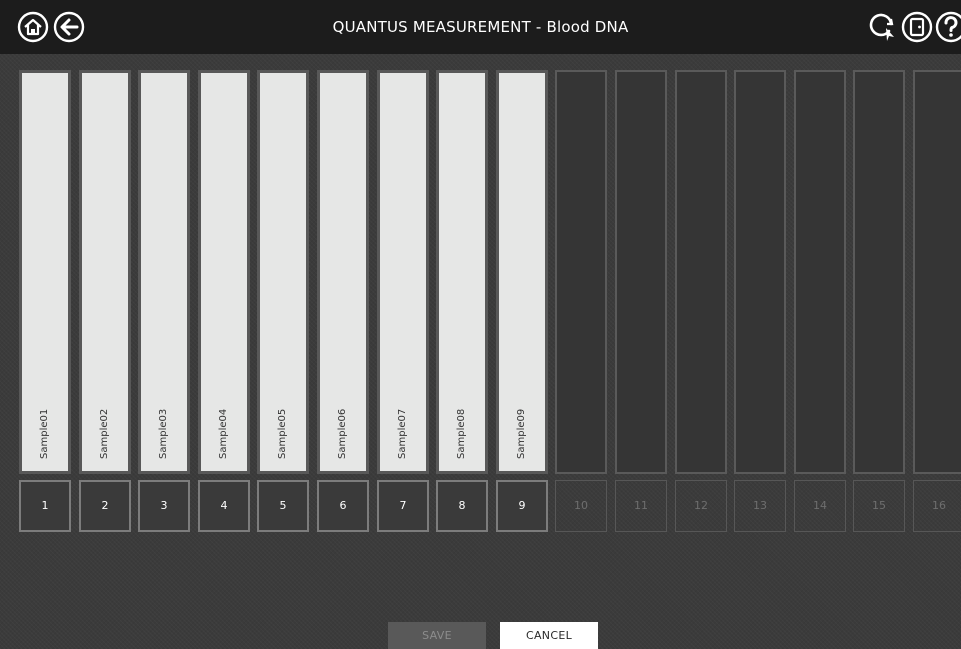 The image size is (961, 649). Describe the element at coordinates (45, 272) in the screenshot. I see `sample-slot: Sample01` at that location.